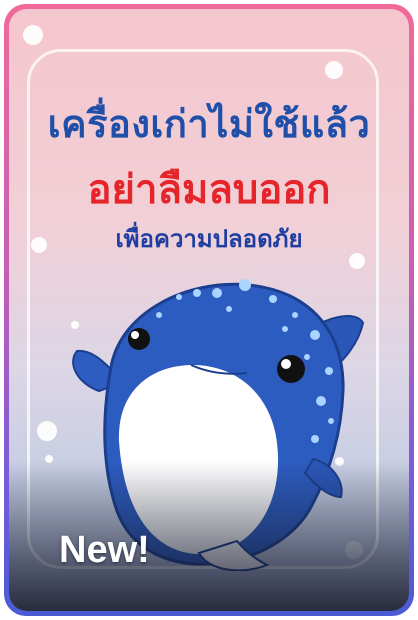 This screenshot has height=620, width=418. What do you see at coordinates (209, 239) in the screenshot?
I see `poster-subtitle: เพื่อความปลอดภัย` at bounding box center [209, 239].